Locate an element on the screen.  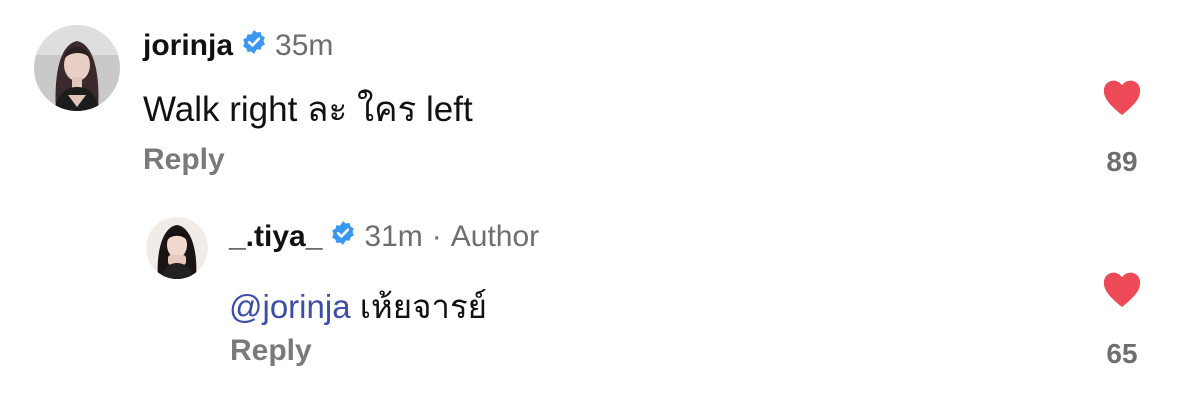
author-tag: Author is located at coordinates (495, 236).